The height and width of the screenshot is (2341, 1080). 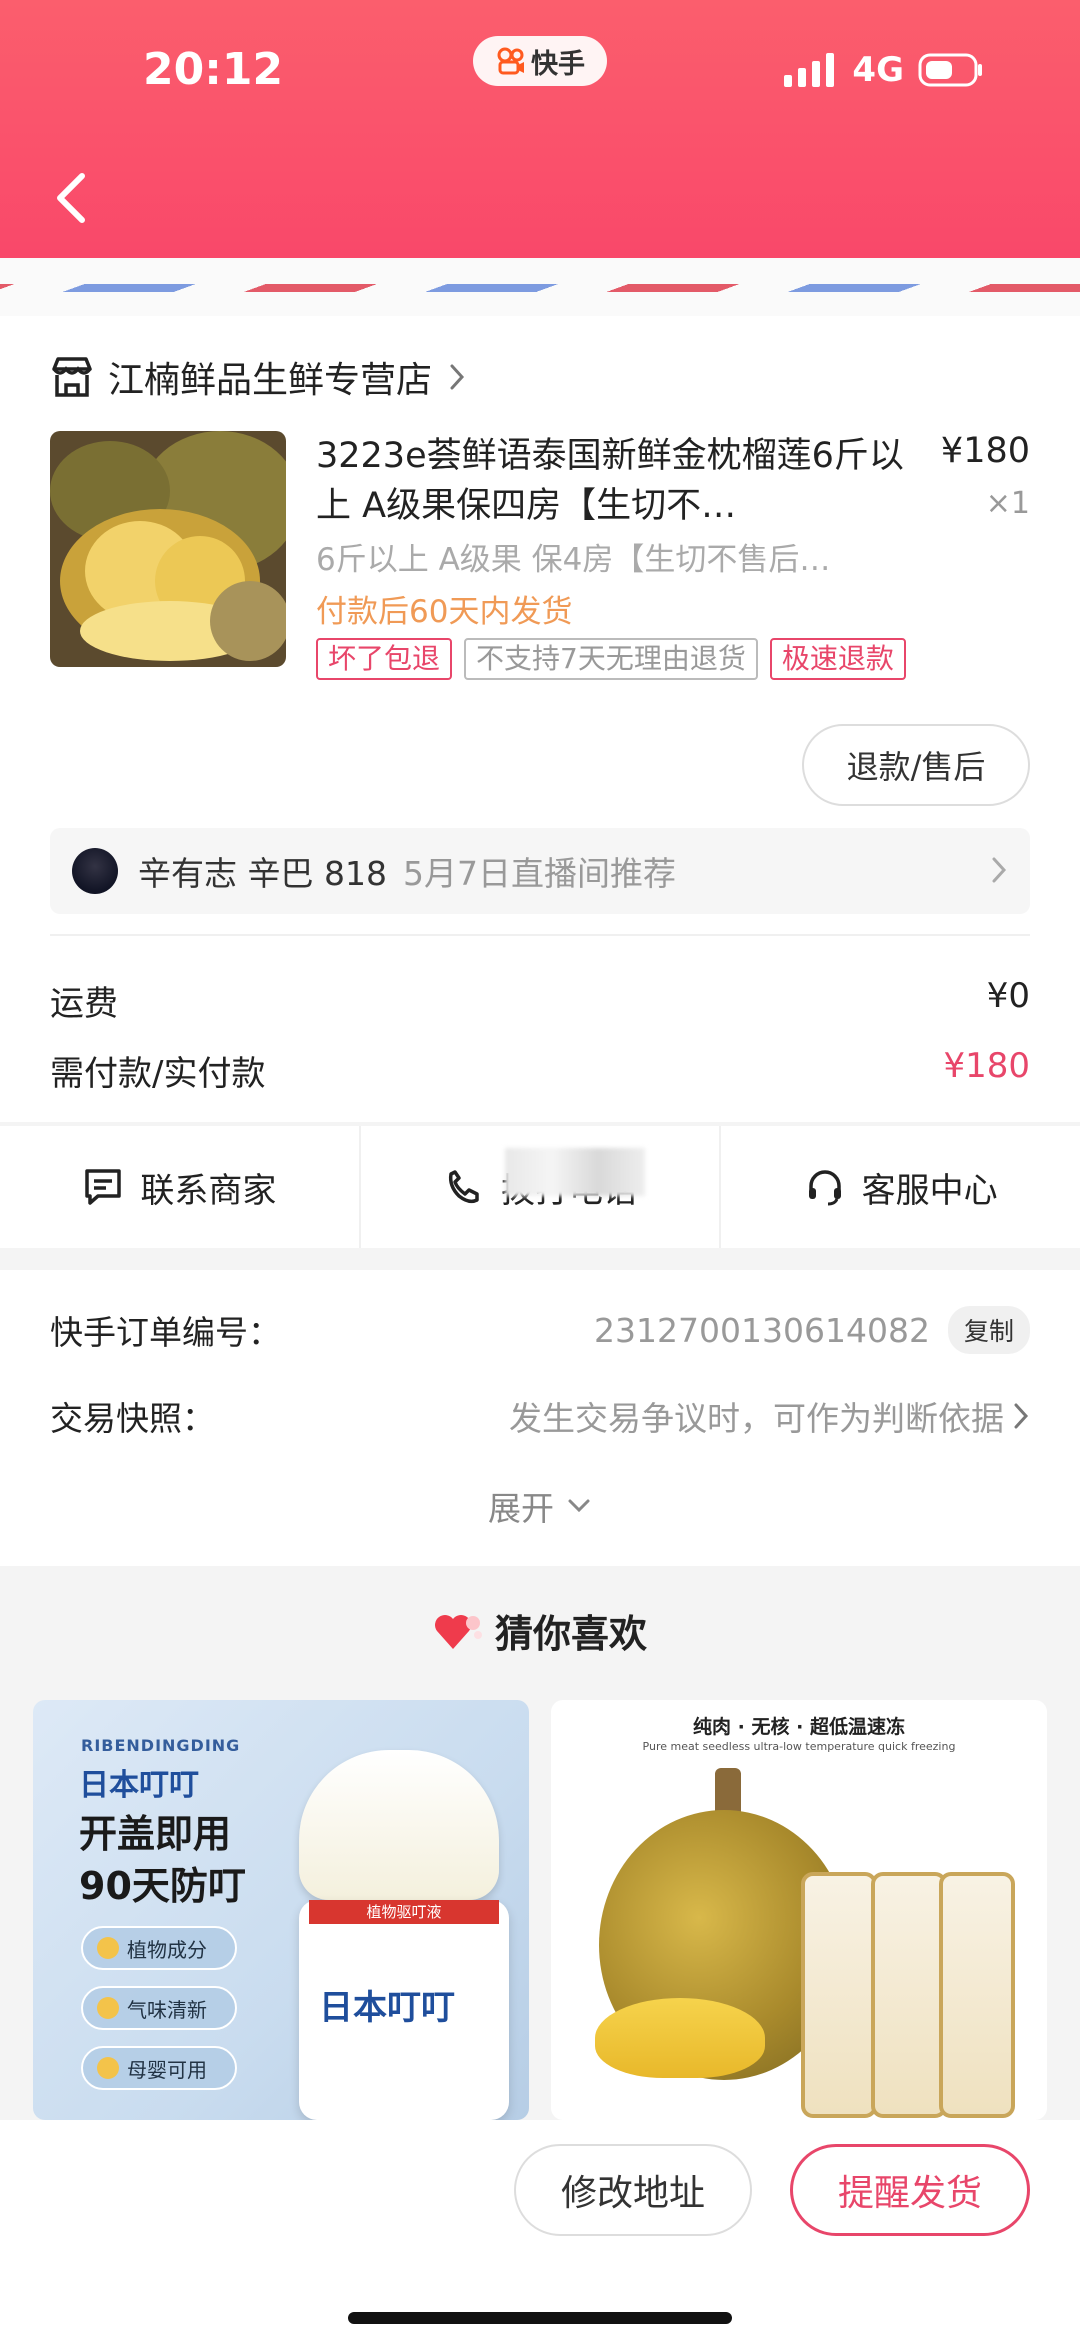 I want to click on brand-en: RIBENDINGDING, so click(x=161, y=1745).